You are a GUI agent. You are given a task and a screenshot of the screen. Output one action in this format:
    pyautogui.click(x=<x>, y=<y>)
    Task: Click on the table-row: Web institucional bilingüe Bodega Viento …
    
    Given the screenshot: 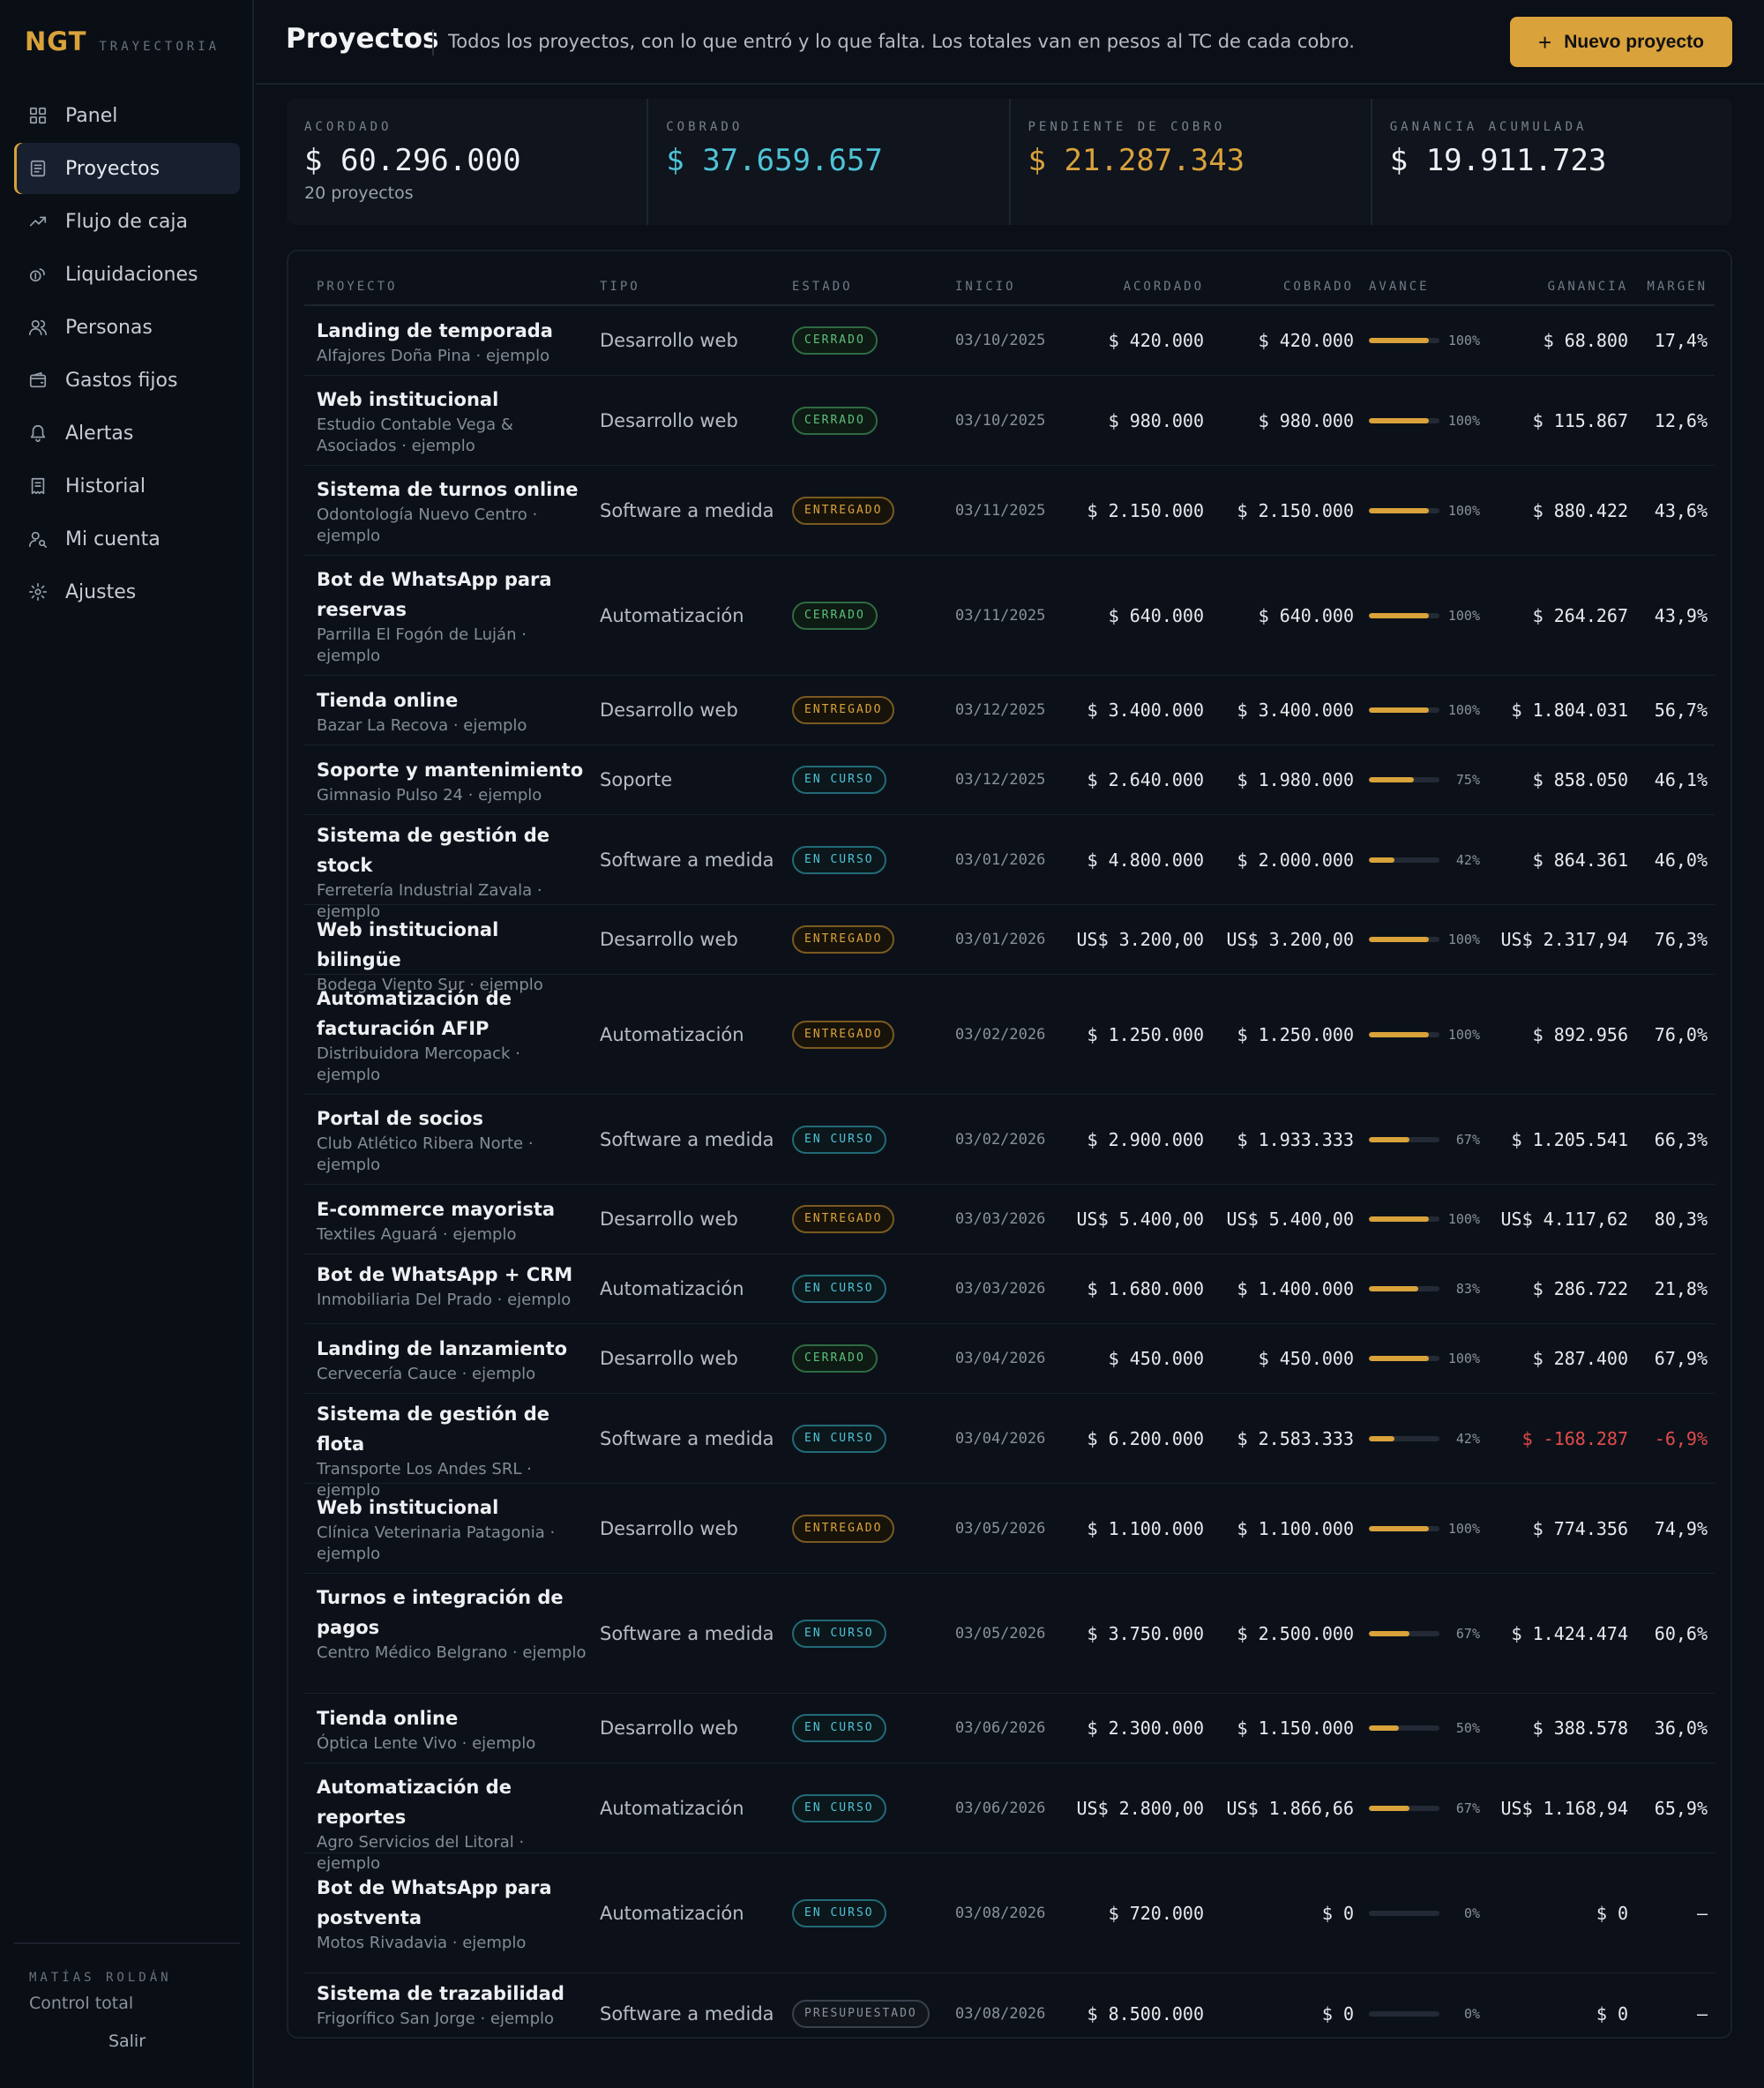 What is the action you would take?
    pyautogui.click(x=1010, y=949)
    